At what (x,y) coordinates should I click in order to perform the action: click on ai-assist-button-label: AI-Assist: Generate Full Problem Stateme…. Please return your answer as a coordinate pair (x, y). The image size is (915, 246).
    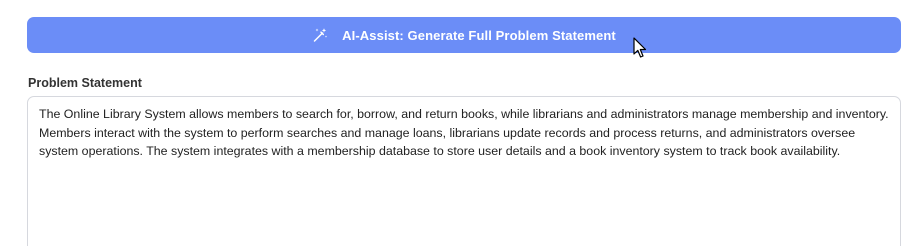
    Looking at the image, I should click on (479, 35).